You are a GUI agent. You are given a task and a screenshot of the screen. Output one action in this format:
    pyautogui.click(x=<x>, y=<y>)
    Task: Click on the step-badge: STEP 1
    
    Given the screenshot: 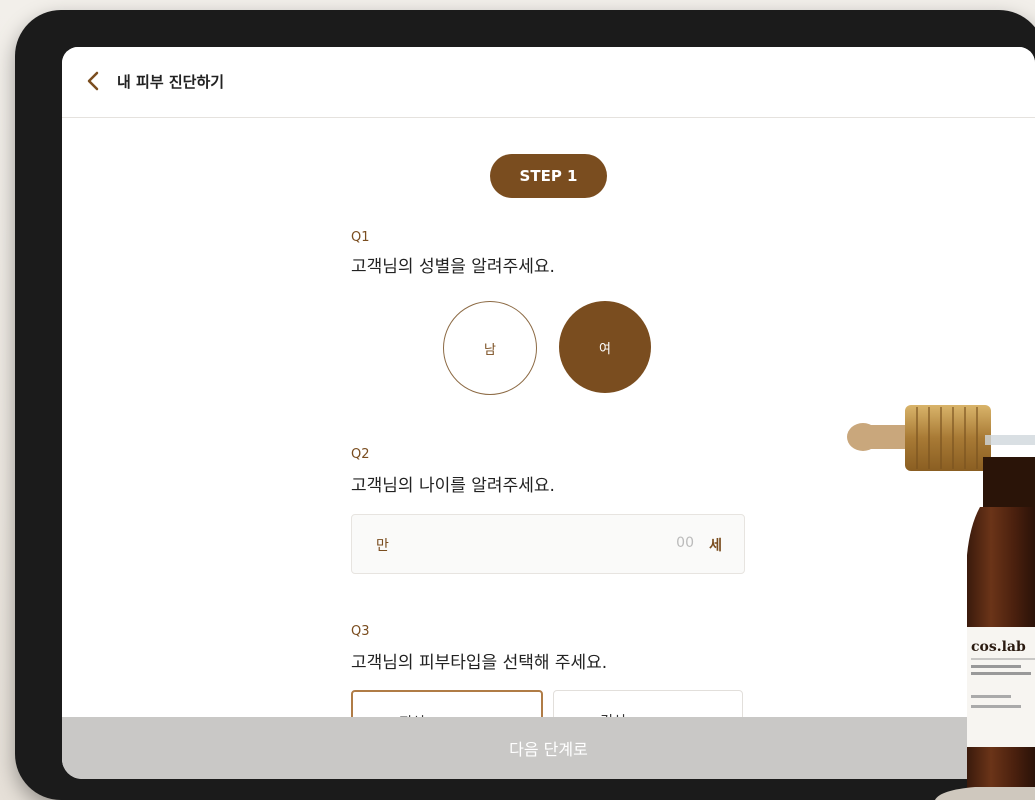 What is the action you would take?
    pyautogui.click(x=548, y=176)
    